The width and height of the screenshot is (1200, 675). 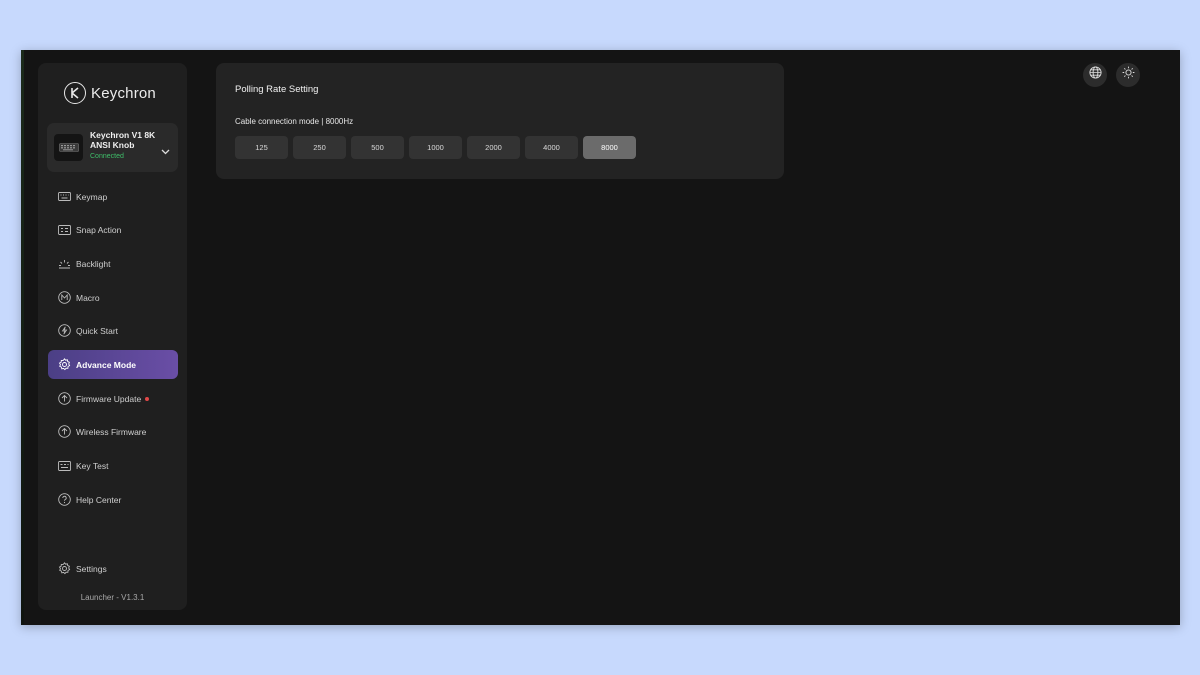 I want to click on sidebar-item-help-center: Help Center, so click(x=113, y=499).